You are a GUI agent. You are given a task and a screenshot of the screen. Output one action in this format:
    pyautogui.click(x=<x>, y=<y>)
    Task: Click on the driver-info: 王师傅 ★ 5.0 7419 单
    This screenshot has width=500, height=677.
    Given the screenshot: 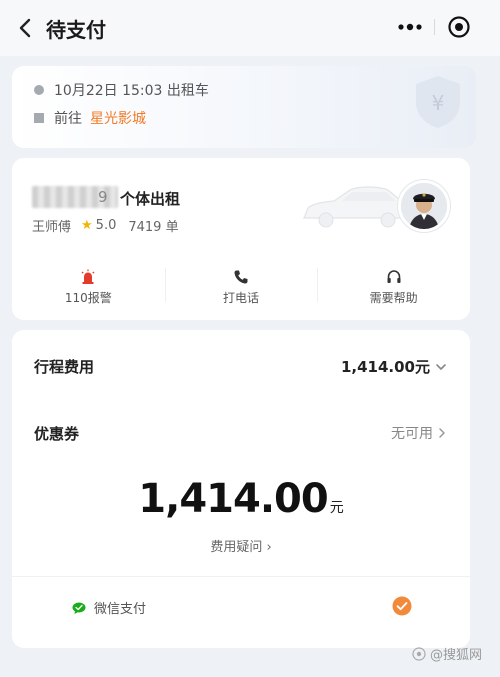 What is the action you would take?
    pyautogui.click(x=105, y=225)
    